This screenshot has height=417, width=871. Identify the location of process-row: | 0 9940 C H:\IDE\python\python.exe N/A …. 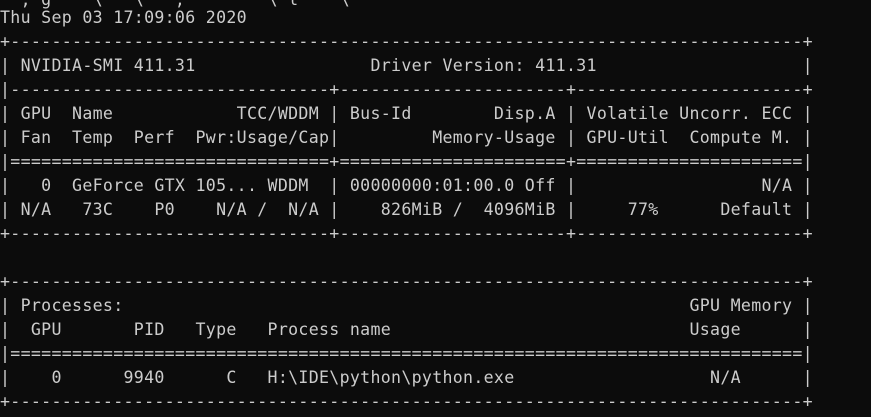
(406, 377).